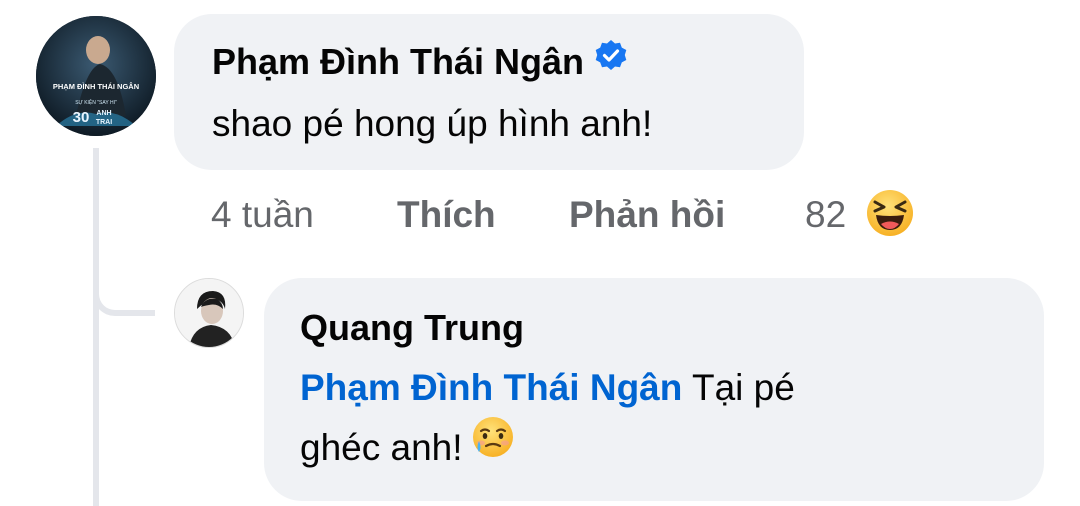 The height and width of the screenshot is (506, 1080). Describe the element at coordinates (412, 328) in the screenshot. I see `reply-author: Quang Trung` at that location.